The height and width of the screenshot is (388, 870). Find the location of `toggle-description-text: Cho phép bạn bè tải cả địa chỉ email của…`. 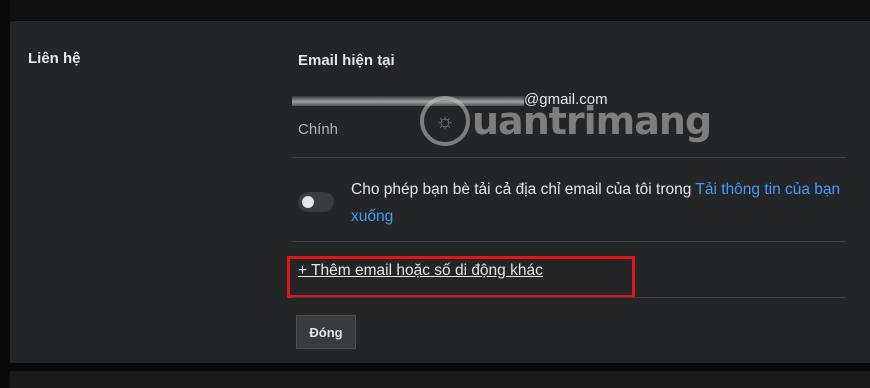

toggle-description-text: Cho phép bạn bè tải cả địa chỉ email của… is located at coordinates (523, 189).